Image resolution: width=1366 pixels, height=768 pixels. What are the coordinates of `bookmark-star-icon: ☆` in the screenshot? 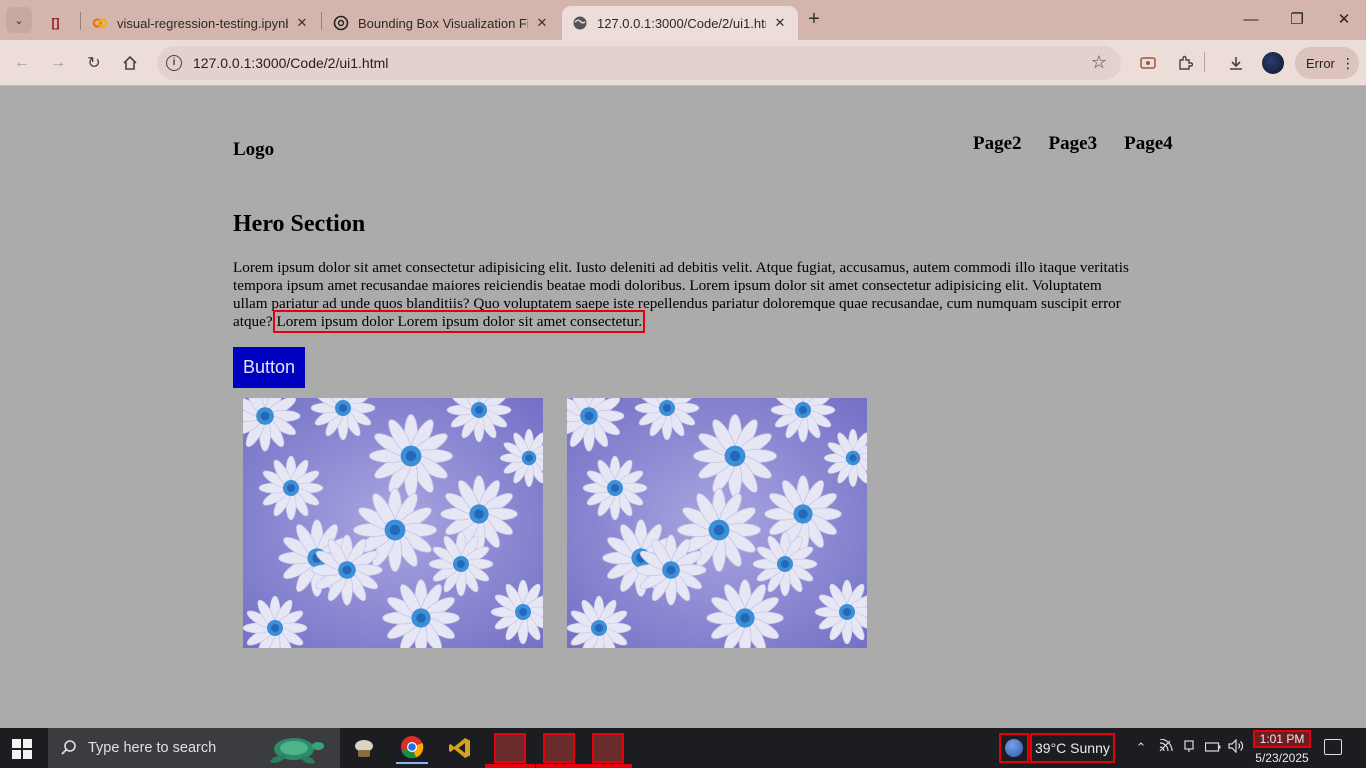 It's located at (1099, 62).